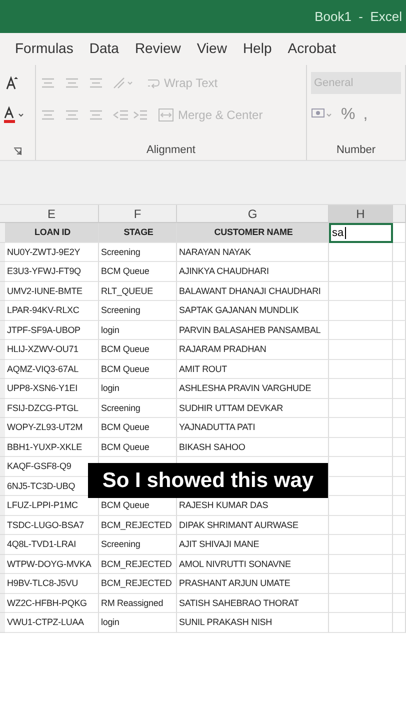 Image resolution: width=406 pixels, height=720 pixels. I want to click on ribbon-tab: View, so click(215, 49).